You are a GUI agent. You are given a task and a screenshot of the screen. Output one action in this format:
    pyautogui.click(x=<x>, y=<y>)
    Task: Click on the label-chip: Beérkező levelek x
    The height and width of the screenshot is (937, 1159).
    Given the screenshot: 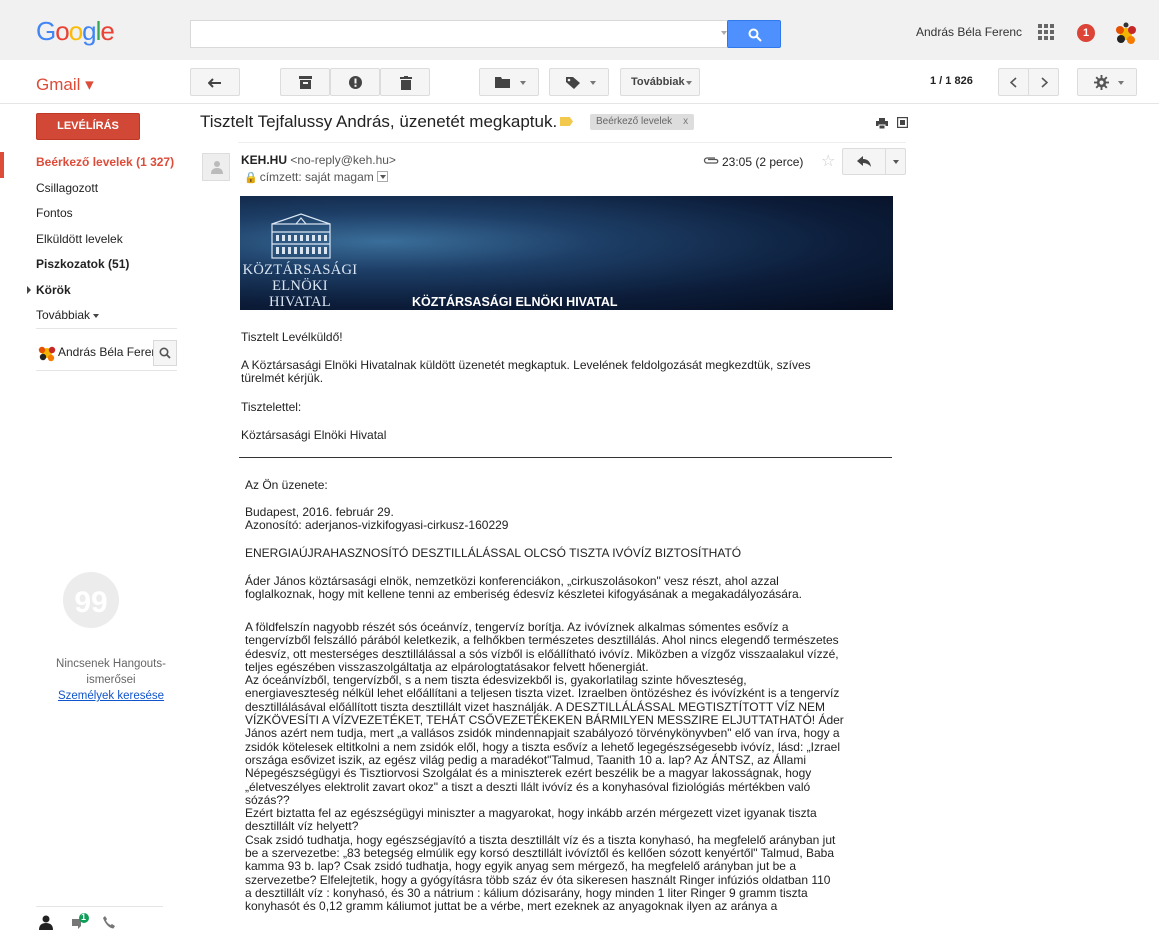 What is the action you would take?
    pyautogui.click(x=642, y=122)
    